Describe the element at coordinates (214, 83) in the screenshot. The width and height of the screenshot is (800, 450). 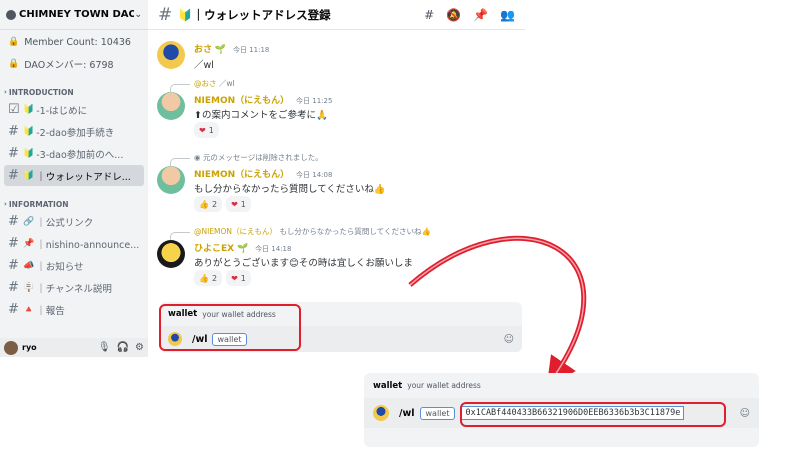
I see `reply-preview: @おさ ／wl` at that location.